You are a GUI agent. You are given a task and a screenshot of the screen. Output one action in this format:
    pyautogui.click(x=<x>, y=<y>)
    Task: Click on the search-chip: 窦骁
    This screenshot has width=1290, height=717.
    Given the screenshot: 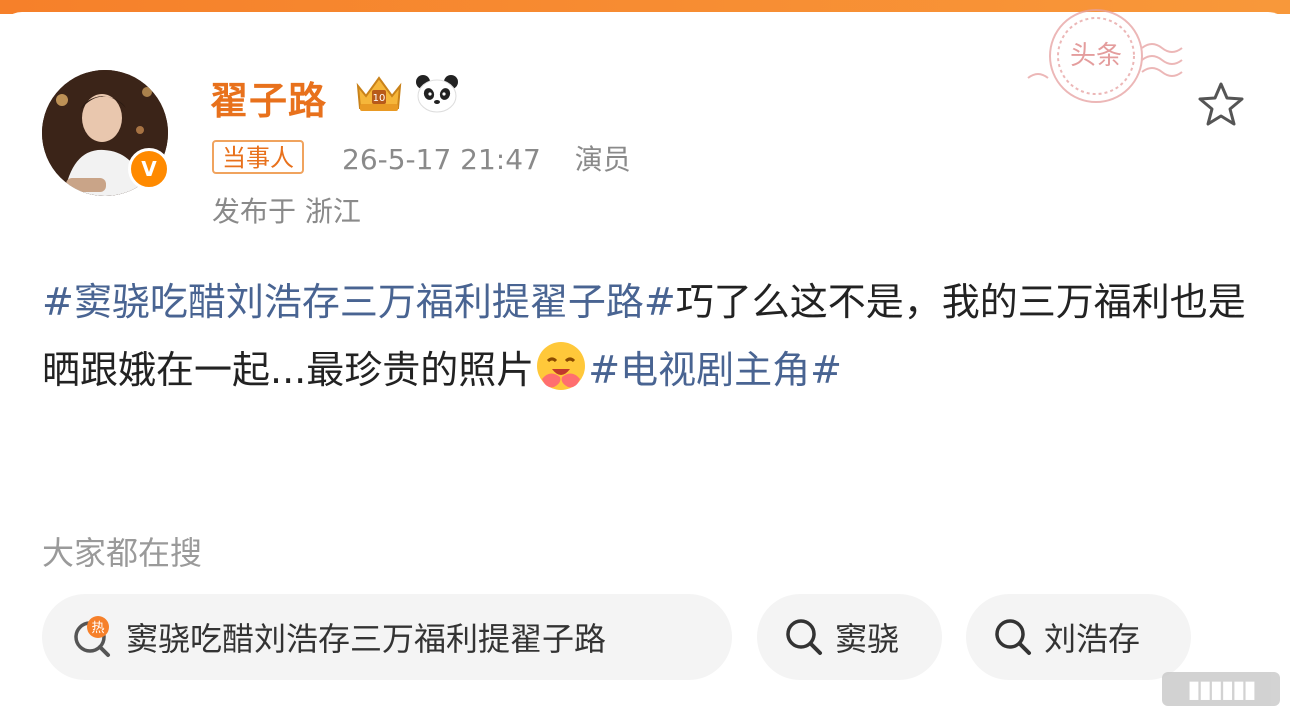 What is the action you would take?
    pyautogui.click(x=849, y=637)
    